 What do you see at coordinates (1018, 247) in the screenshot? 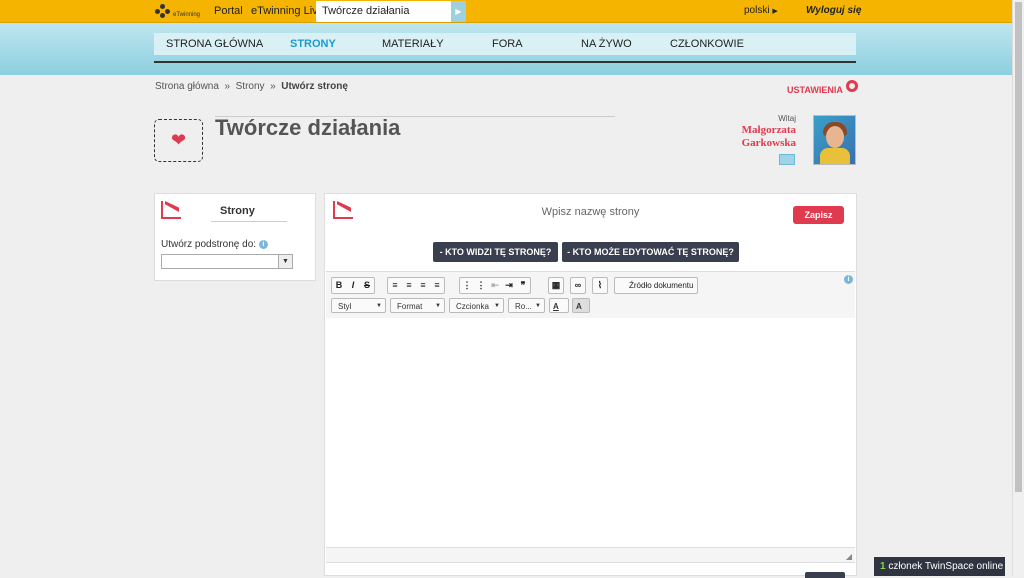
I see `scrollbar-thumb` at bounding box center [1018, 247].